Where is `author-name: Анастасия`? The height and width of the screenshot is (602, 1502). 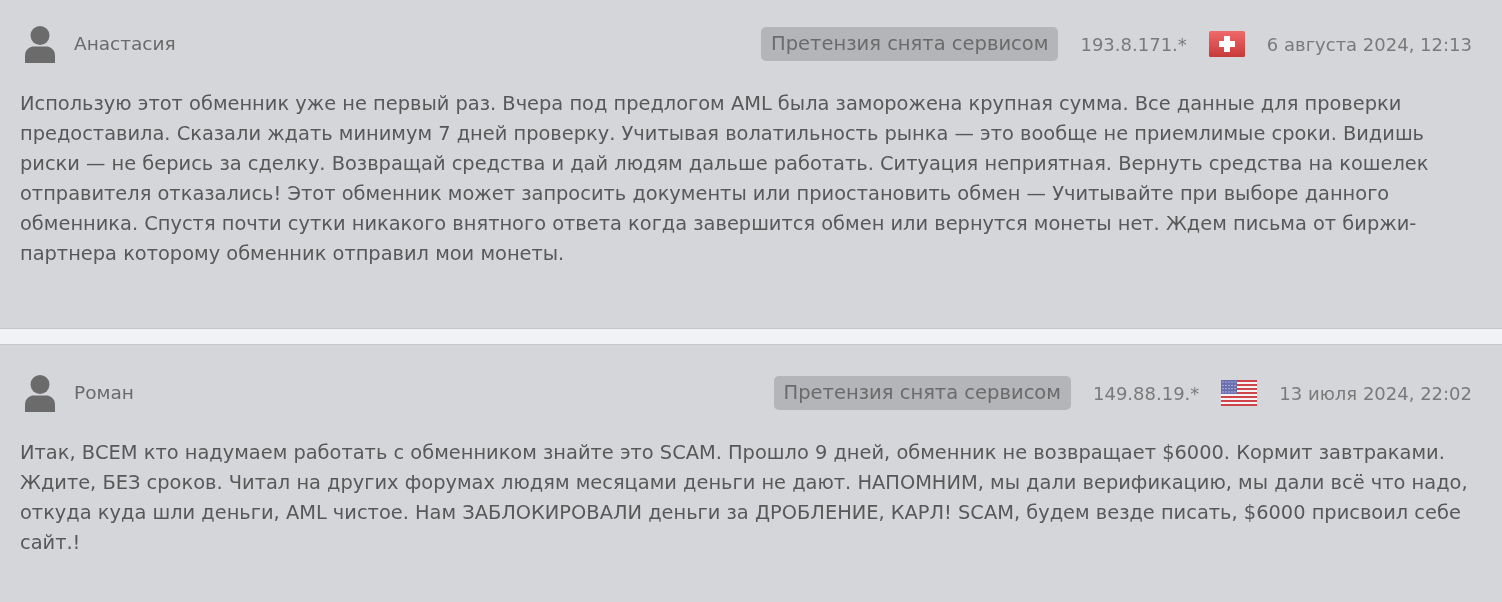
author-name: Анастасия is located at coordinates (125, 44).